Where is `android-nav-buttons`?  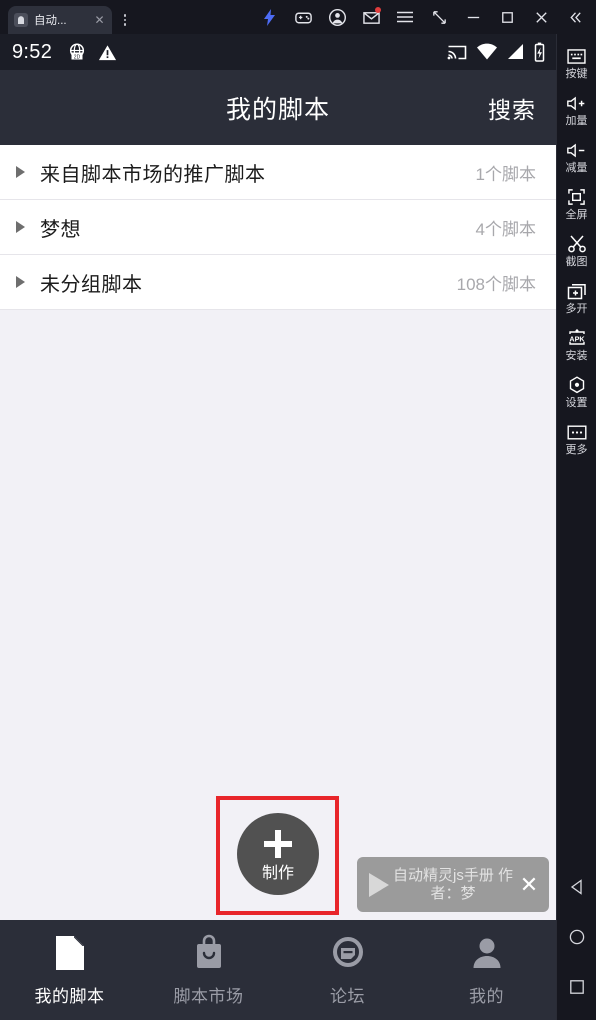 android-nav-buttons is located at coordinates (576, 948).